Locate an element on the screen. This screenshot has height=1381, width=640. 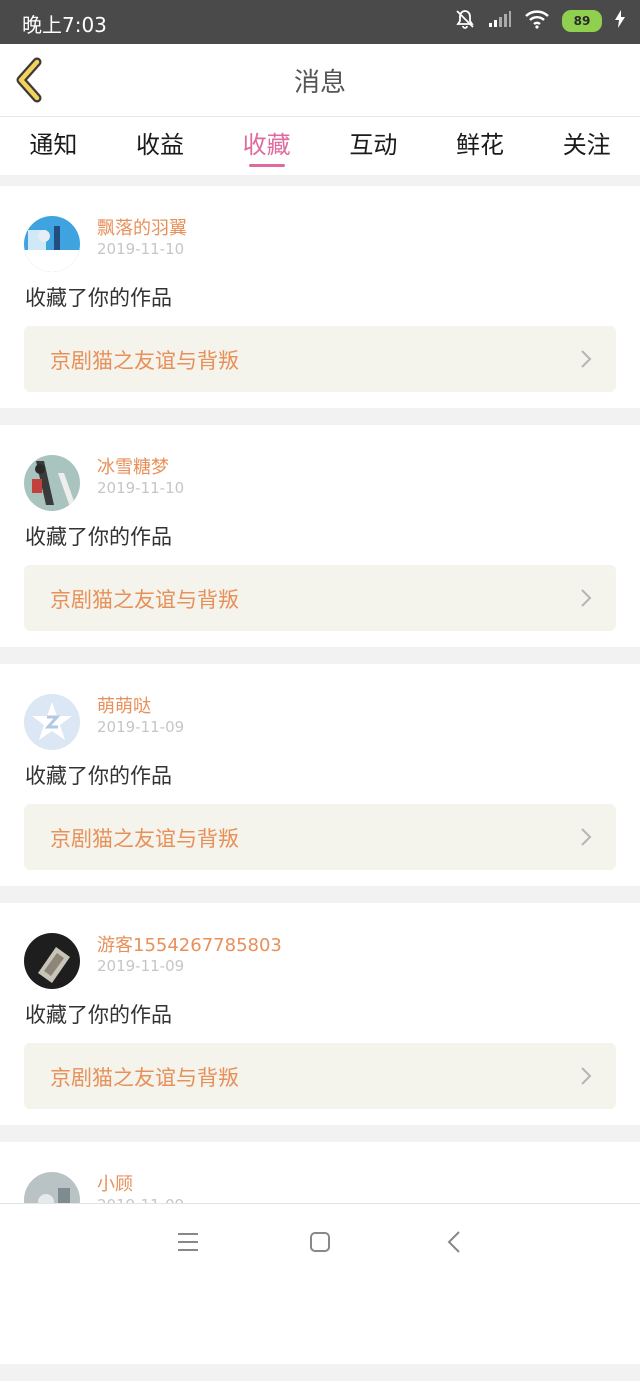
menu-icon is located at coordinates (188, 1242).